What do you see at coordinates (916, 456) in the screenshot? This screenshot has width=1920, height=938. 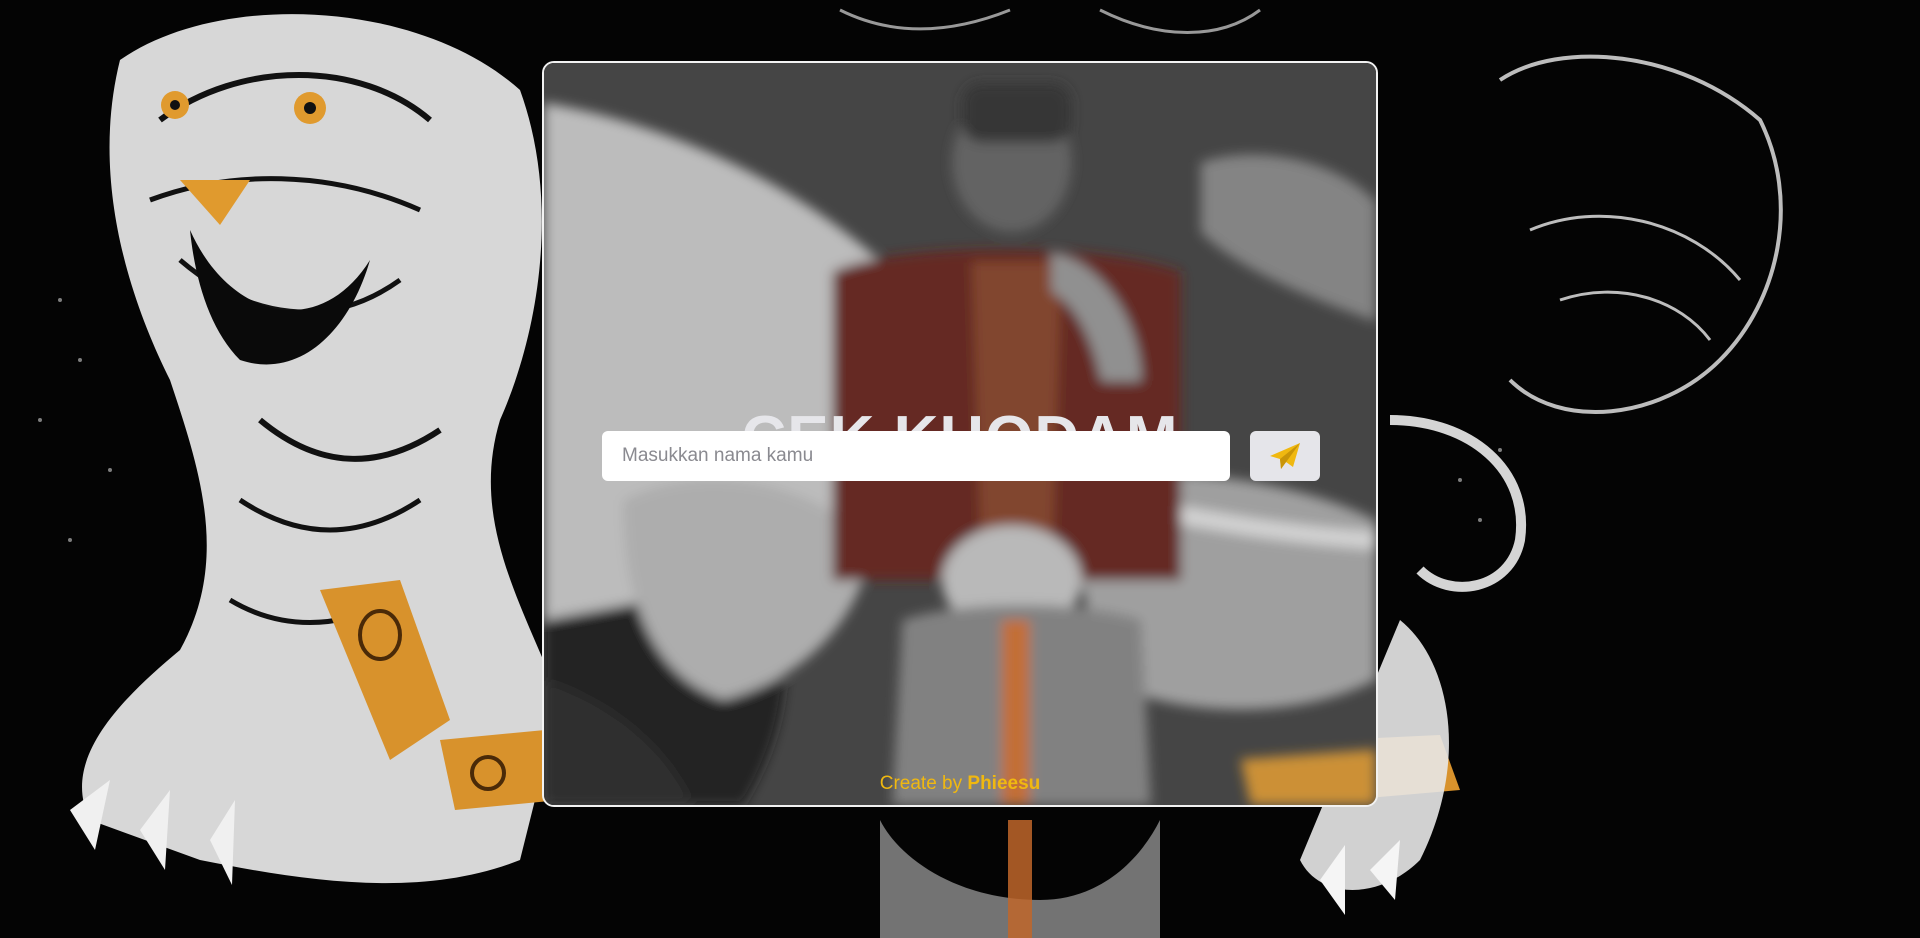 I see `name-input` at bounding box center [916, 456].